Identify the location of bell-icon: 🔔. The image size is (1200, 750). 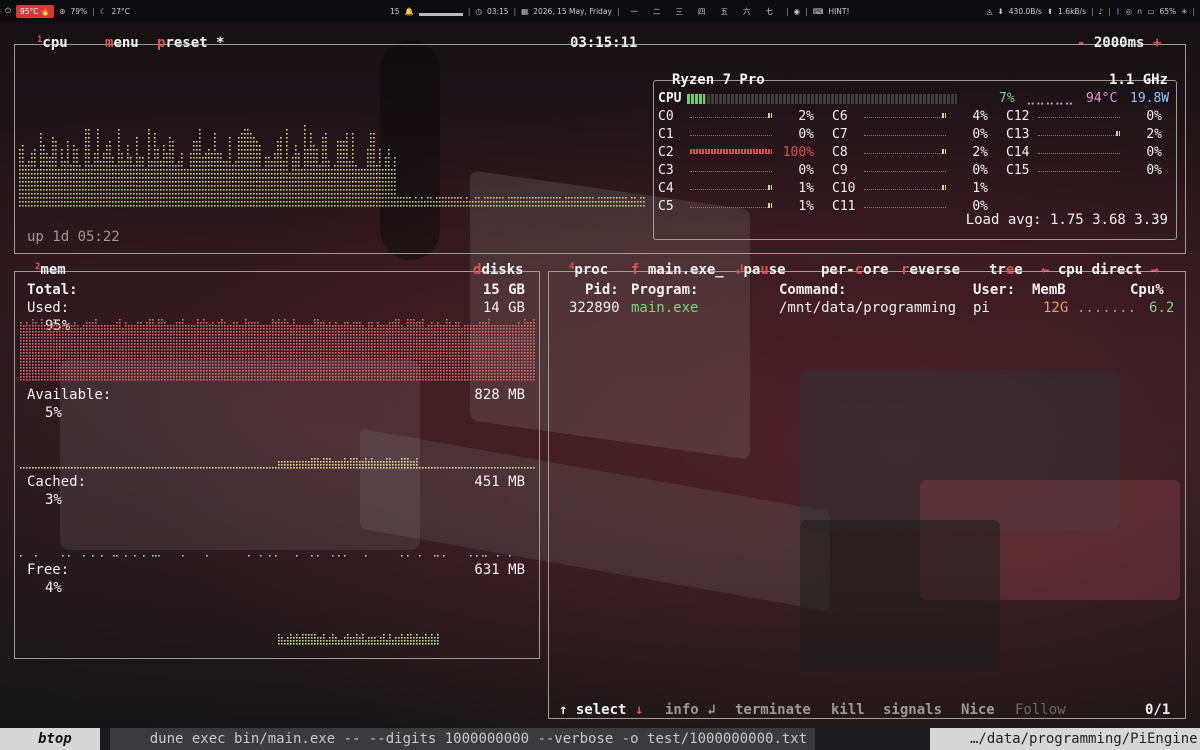
(409, 11).